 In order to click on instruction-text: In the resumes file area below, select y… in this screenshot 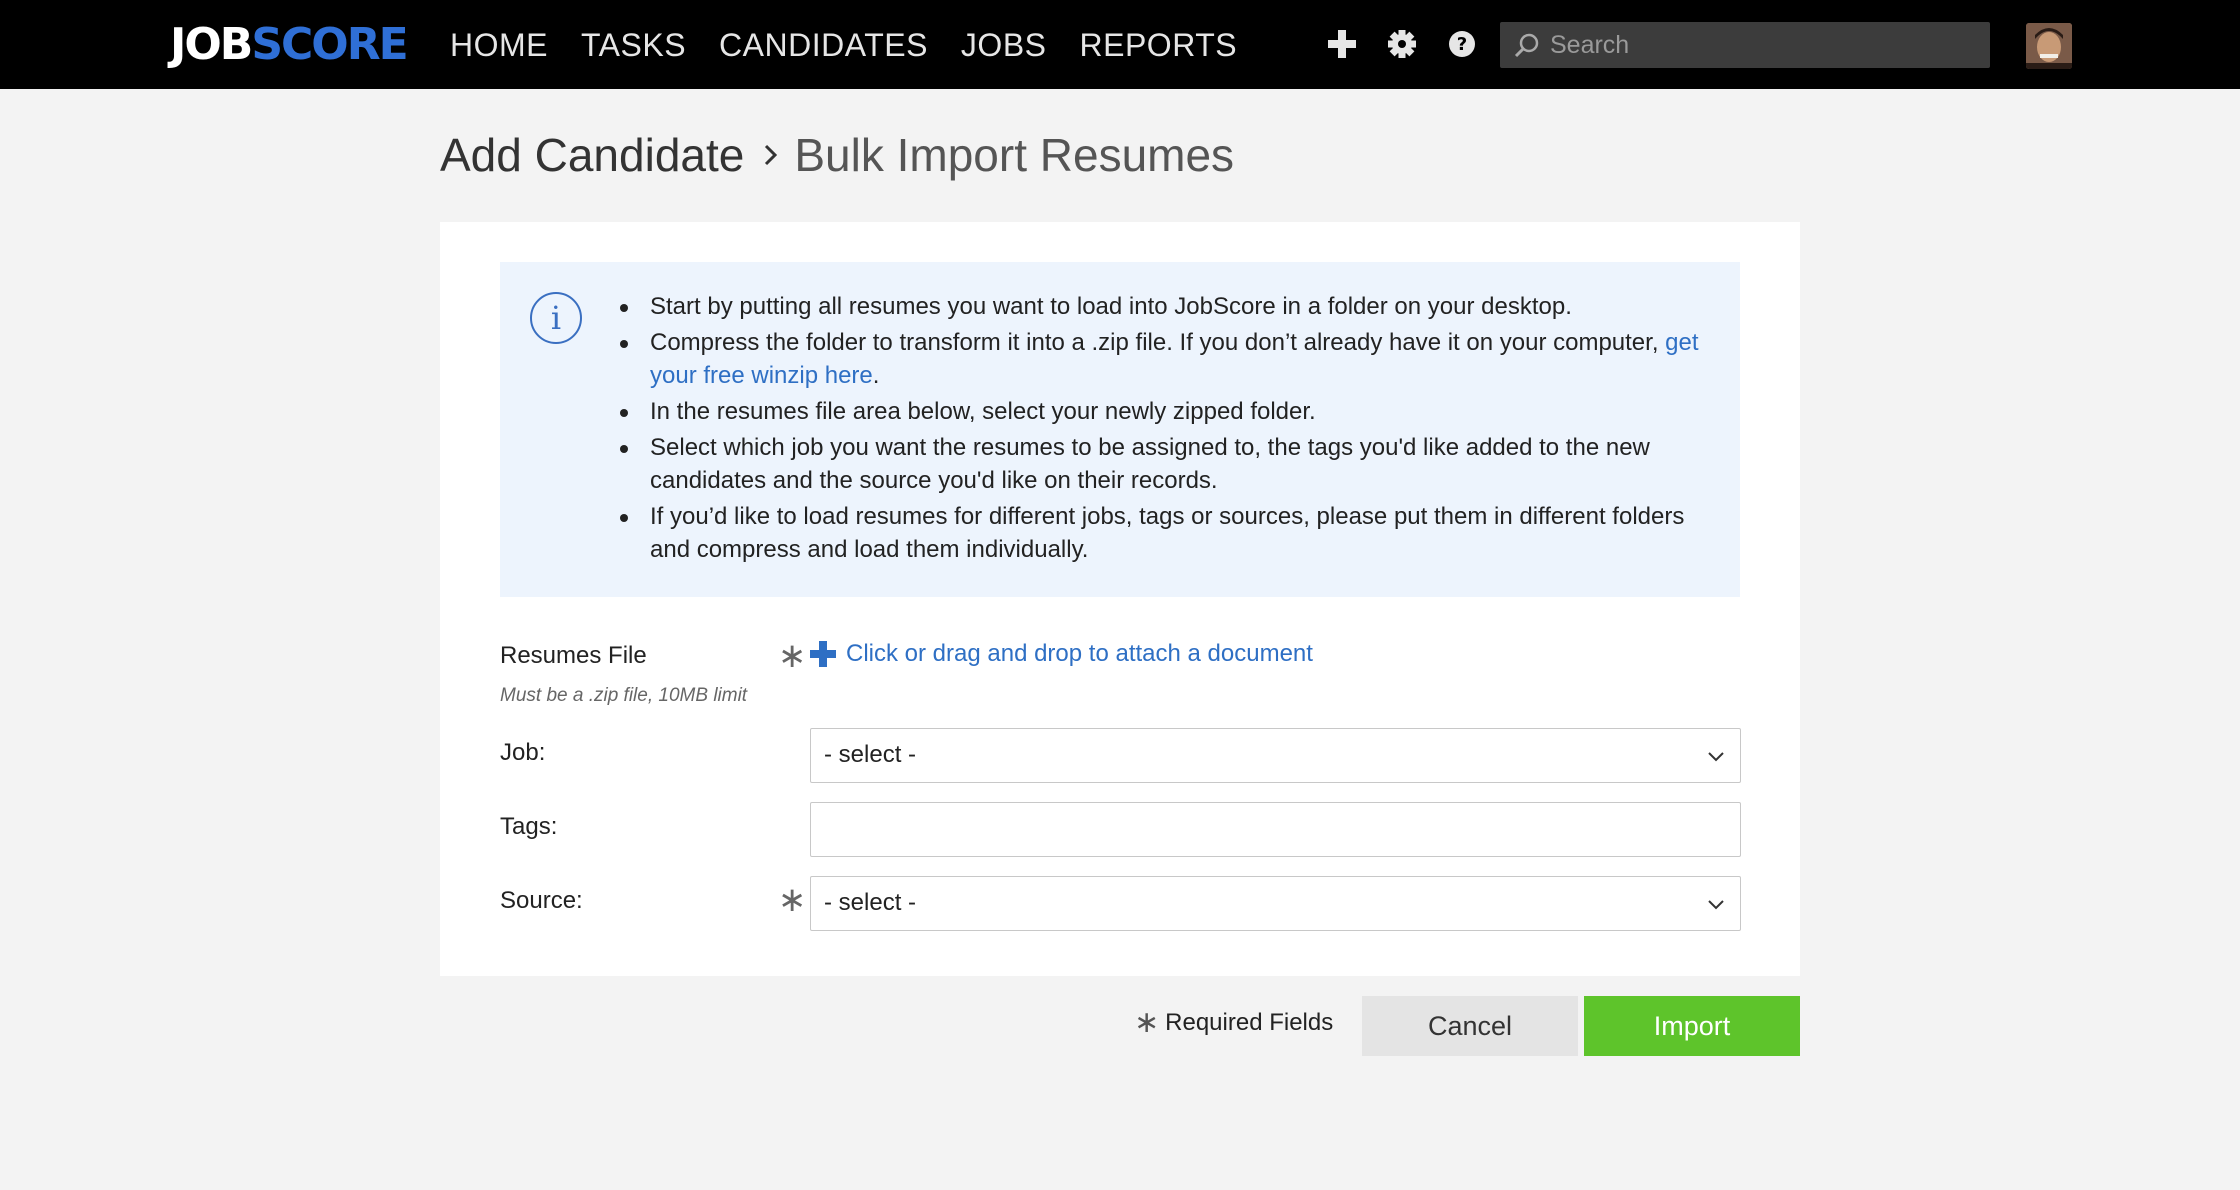, I will do `click(983, 411)`.